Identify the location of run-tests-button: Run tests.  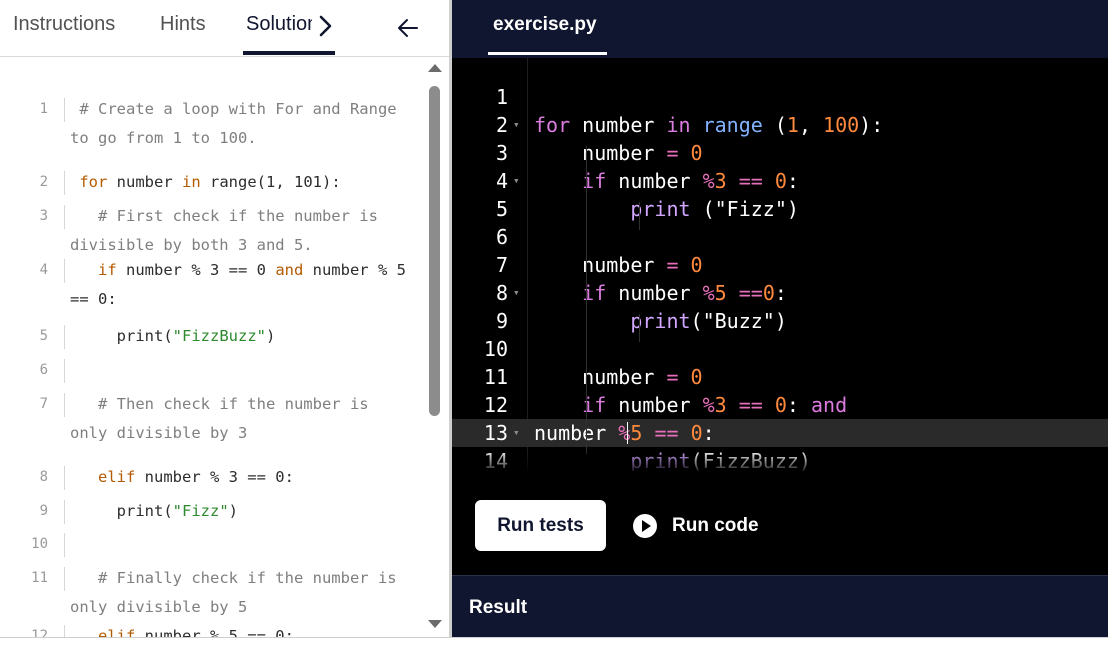
(540, 525).